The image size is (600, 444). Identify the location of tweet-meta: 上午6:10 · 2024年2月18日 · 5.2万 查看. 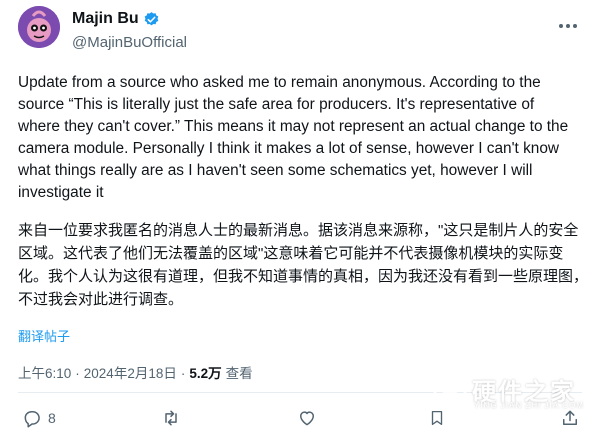
(135, 372).